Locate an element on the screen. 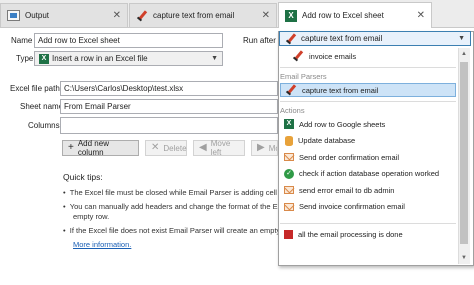 This screenshot has width=474, height=285. tab-output: Output ✕ is located at coordinates (64, 15).